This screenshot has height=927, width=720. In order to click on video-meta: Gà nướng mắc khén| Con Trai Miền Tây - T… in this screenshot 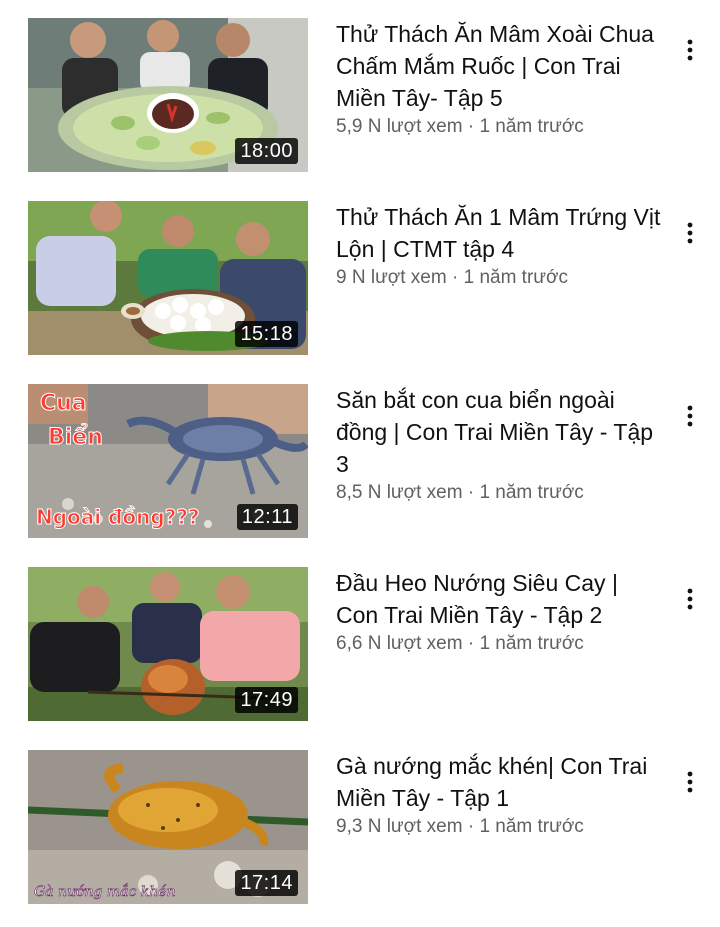, I will do `click(501, 795)`.